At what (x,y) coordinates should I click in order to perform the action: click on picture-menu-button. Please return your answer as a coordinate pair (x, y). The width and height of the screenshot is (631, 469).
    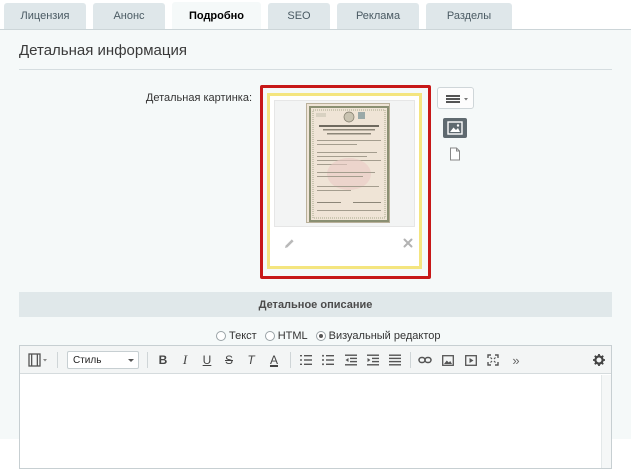
    Looking at the image, I should click on (455, 98).